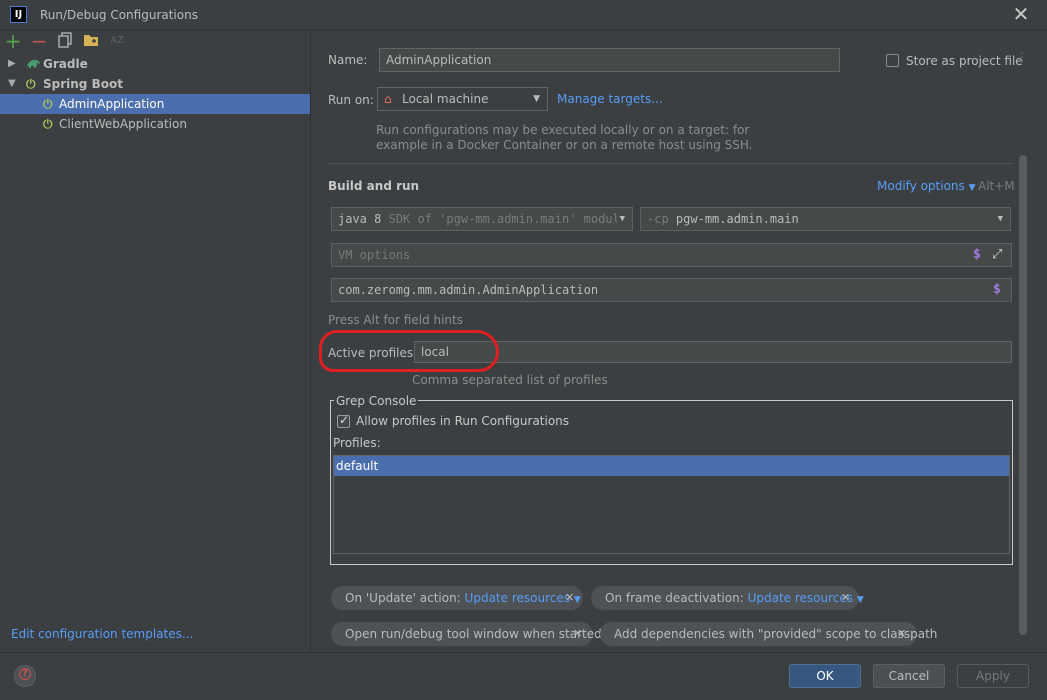 The height and width of the screenshot is (700, 1047). I want to click on remove-configuration-button: −, so click(39, 41).